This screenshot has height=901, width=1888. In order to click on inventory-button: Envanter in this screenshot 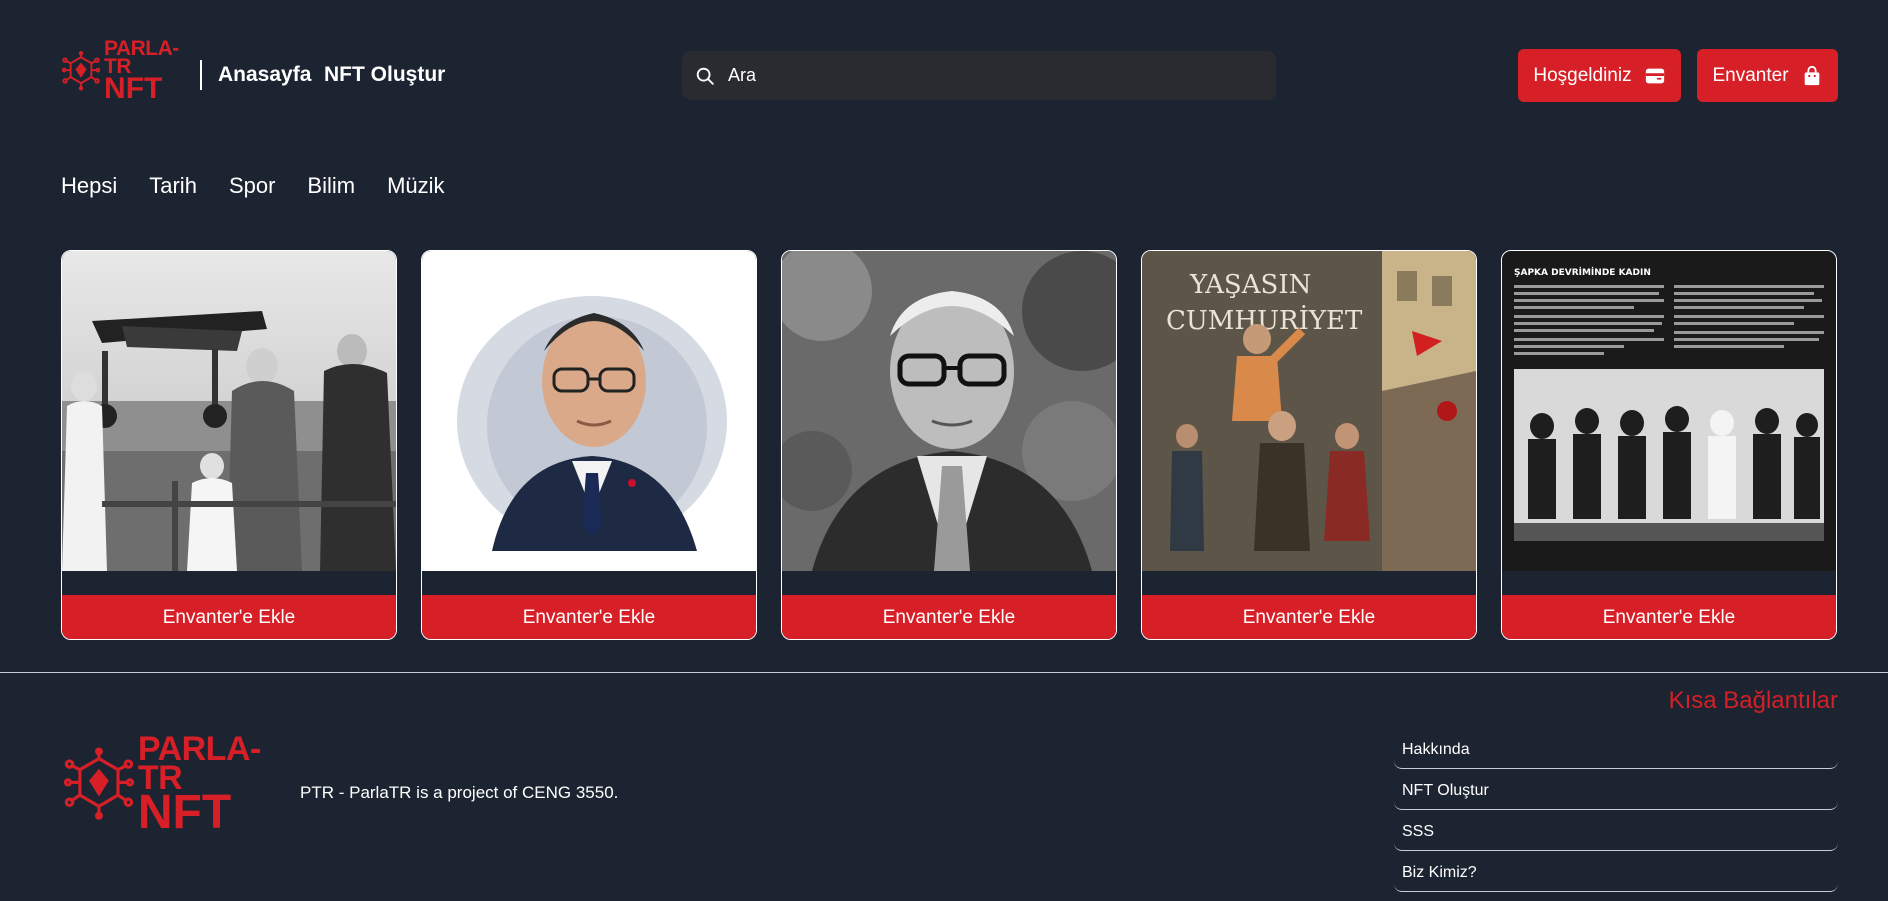, I will do `click(1767, 75)`.